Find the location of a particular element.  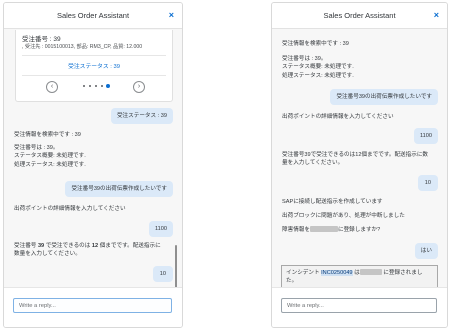

chevron-right-icon: › is located at coordinates (139, 87).